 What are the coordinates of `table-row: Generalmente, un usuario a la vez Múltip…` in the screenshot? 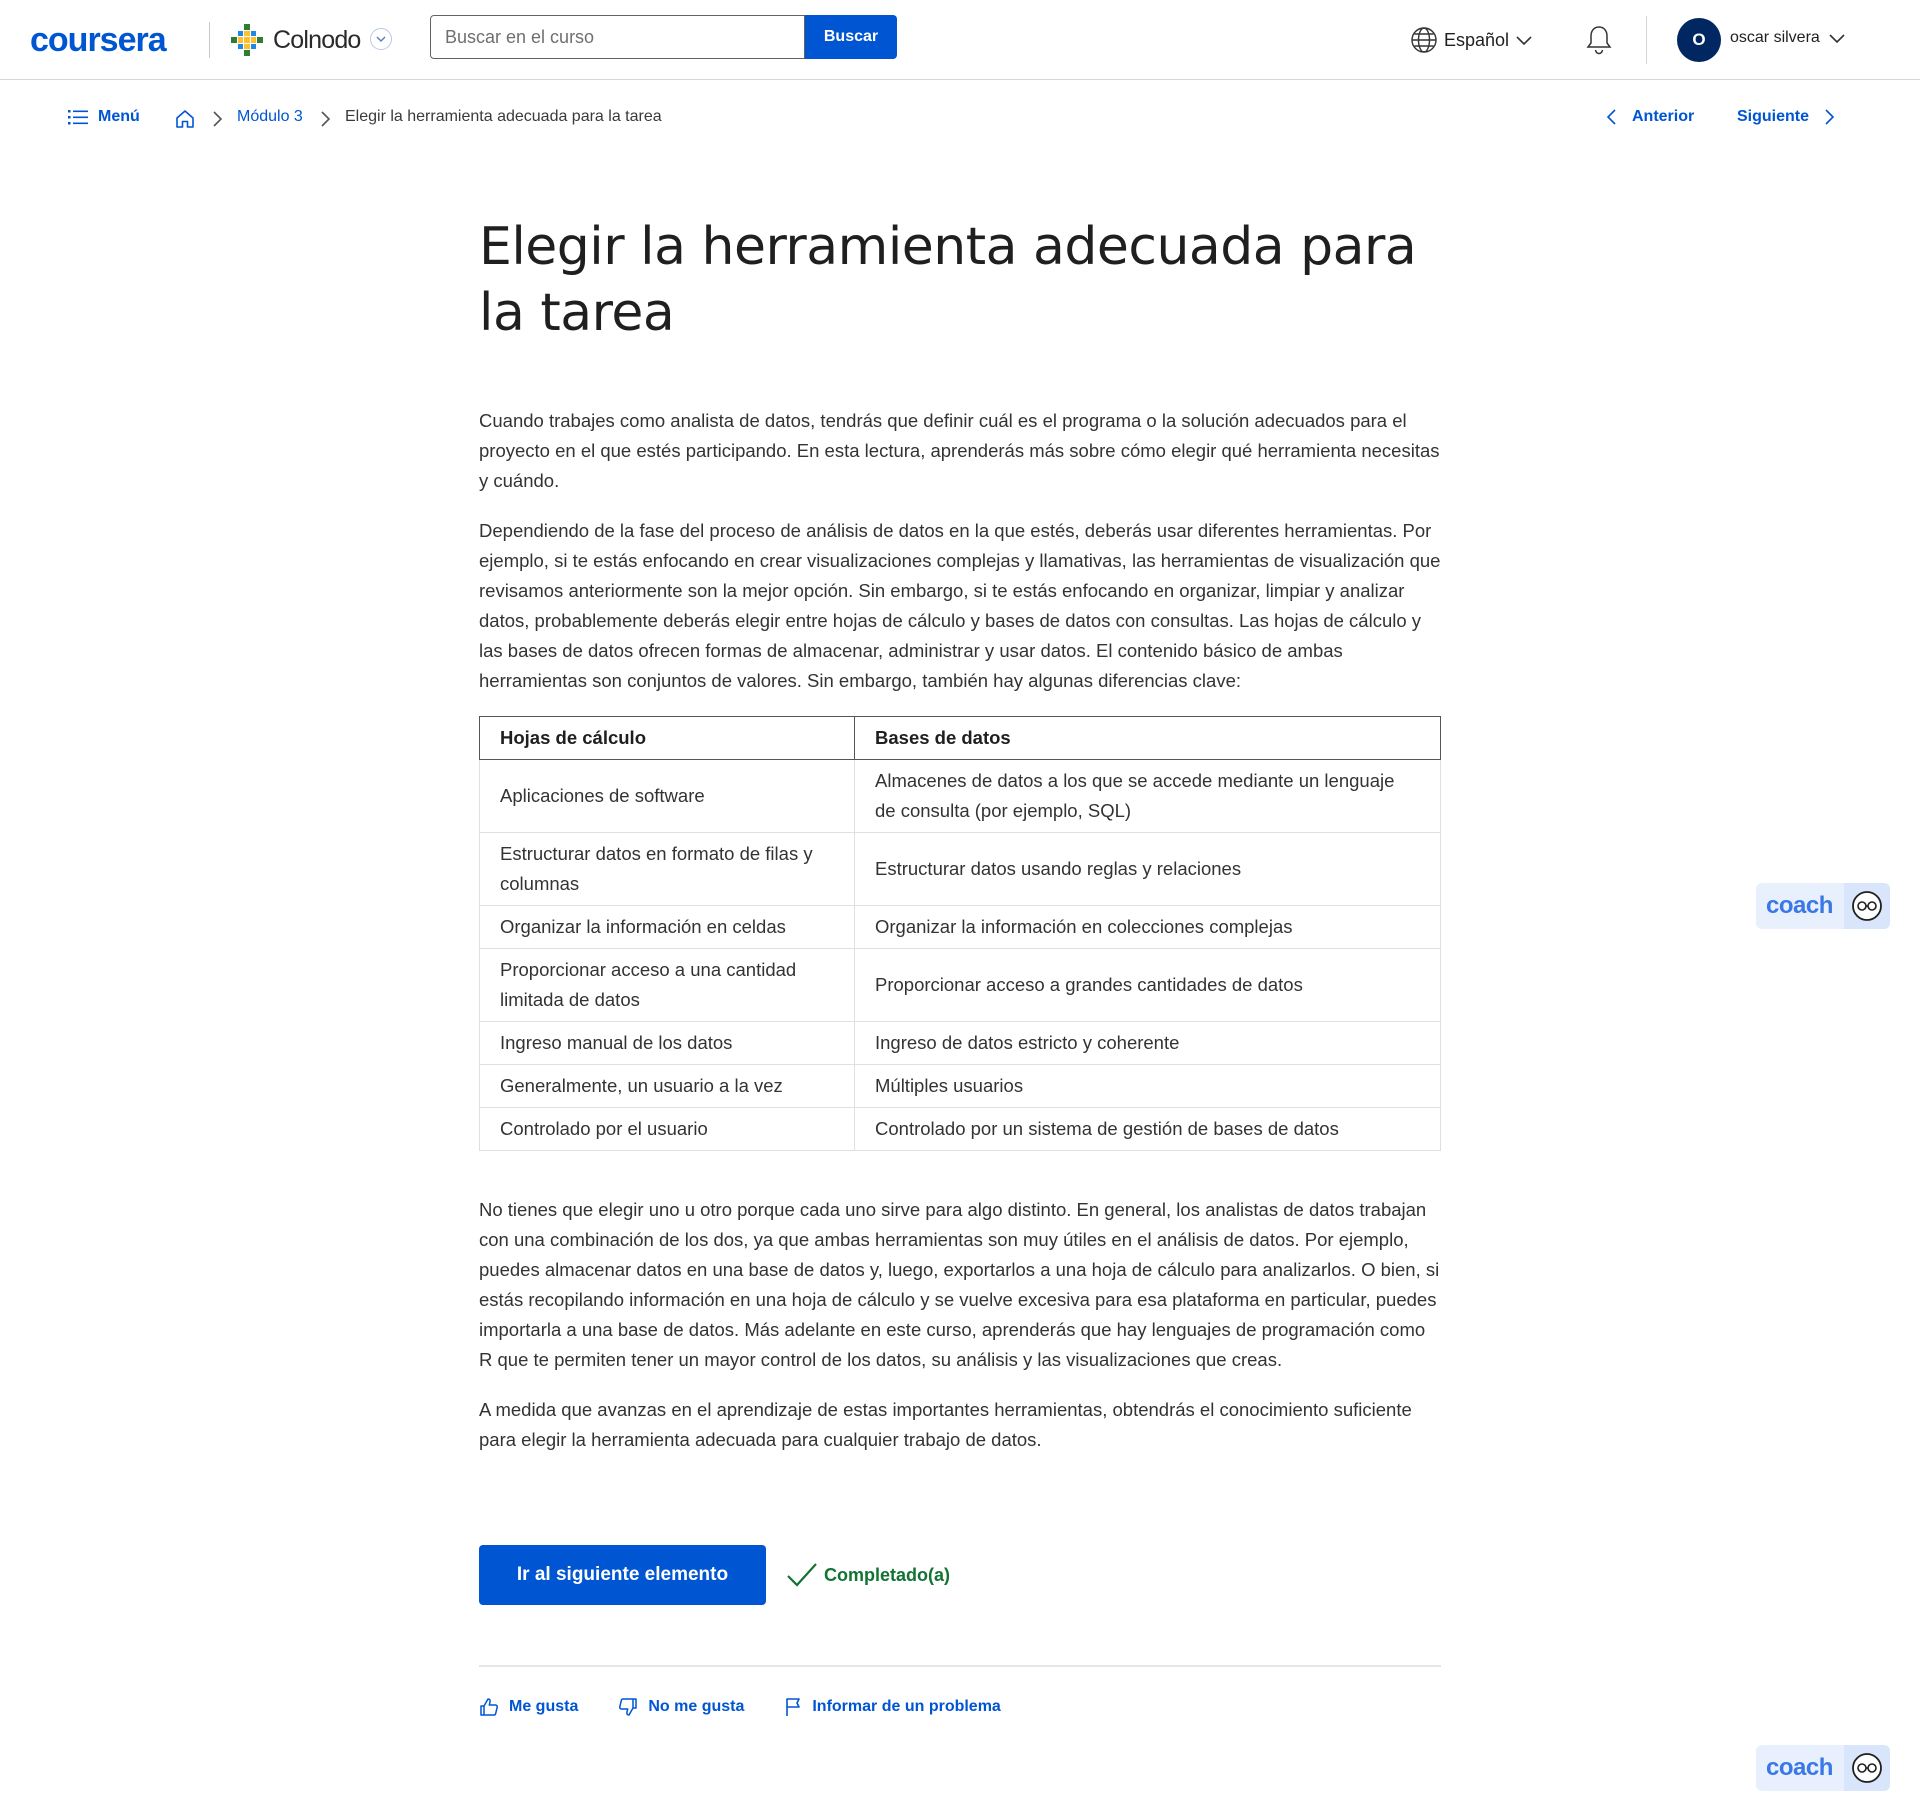 It's located at (960, 1086).